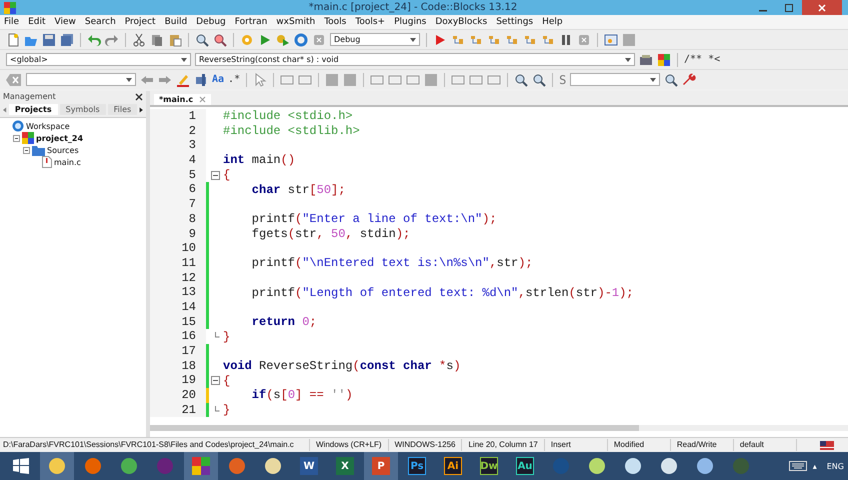  I want to click on menu-item: wxSmith, so click(296, 22).